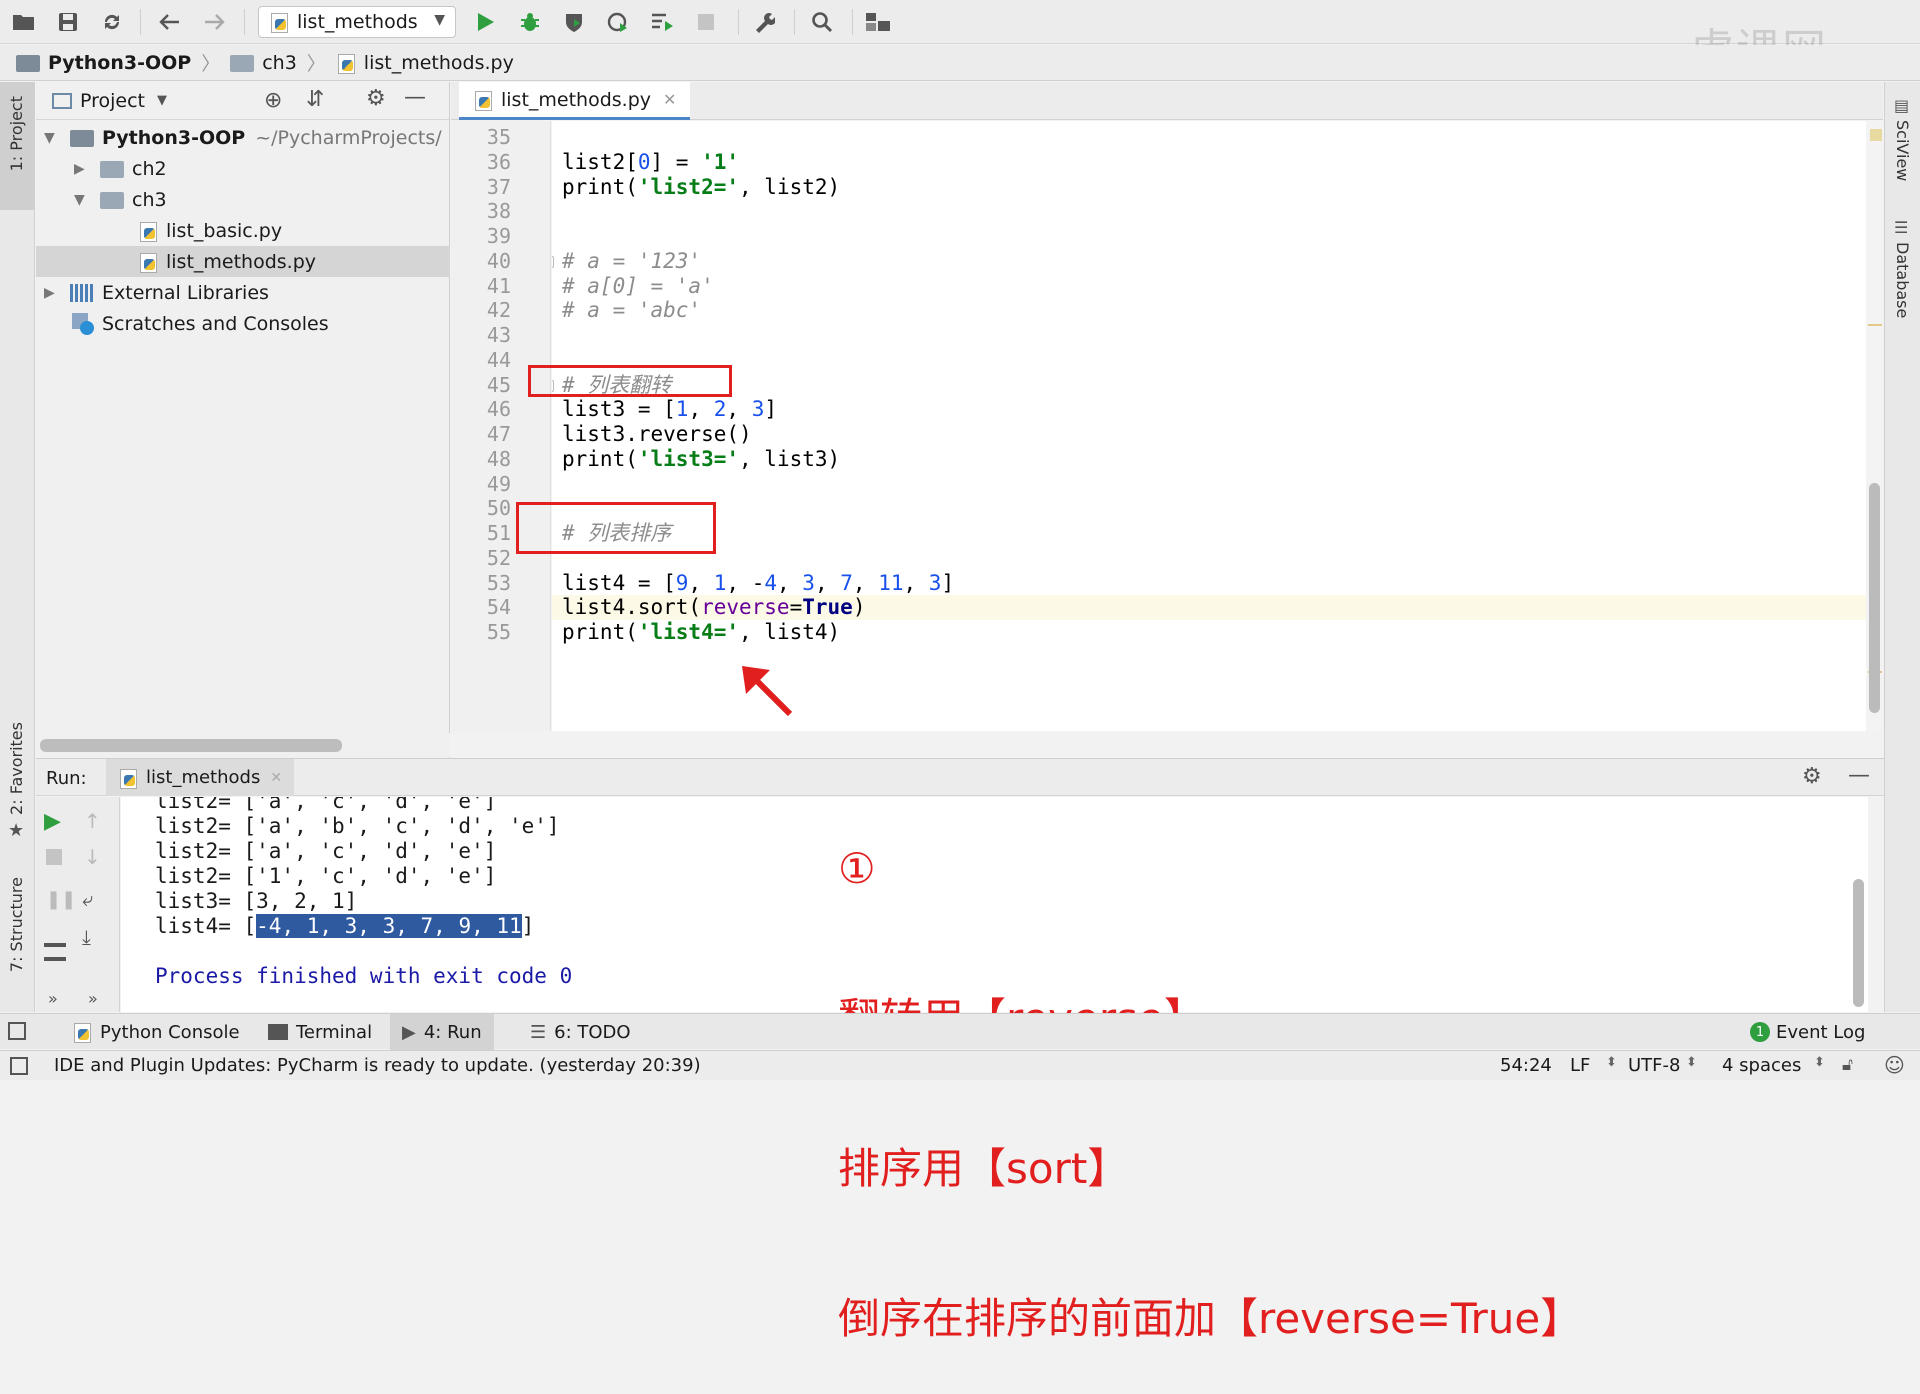  I want to click on arrow-up-icon: ↑, so click(92, 821).